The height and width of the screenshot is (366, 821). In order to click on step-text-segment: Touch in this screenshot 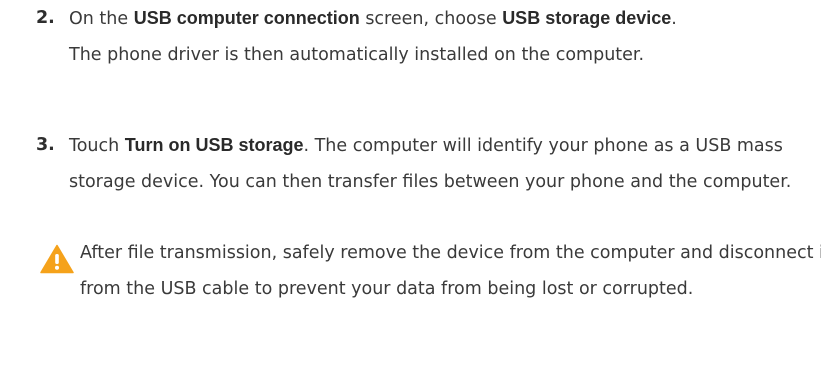, I will do `click(97, 146)`.